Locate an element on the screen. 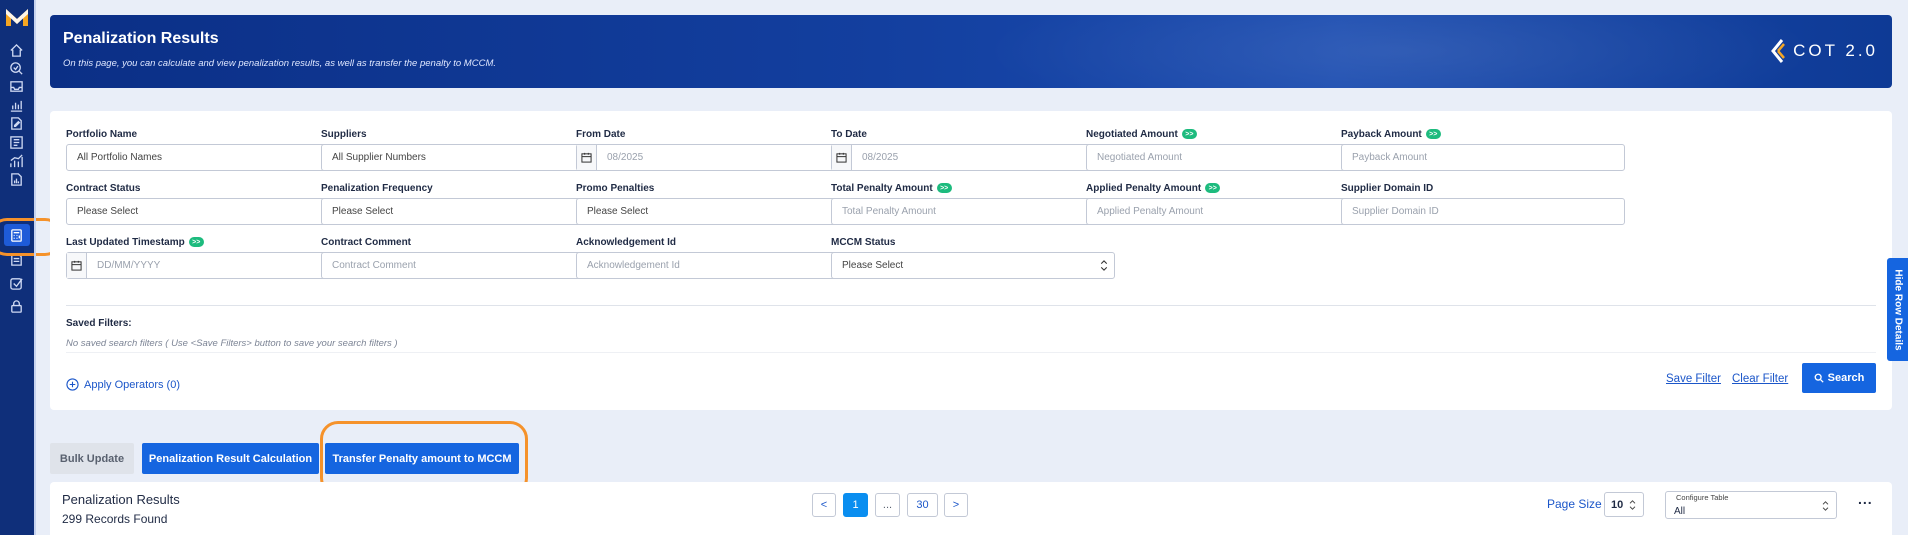  penalization-frequency-select: Please Select is located at coordinates (463, 211).